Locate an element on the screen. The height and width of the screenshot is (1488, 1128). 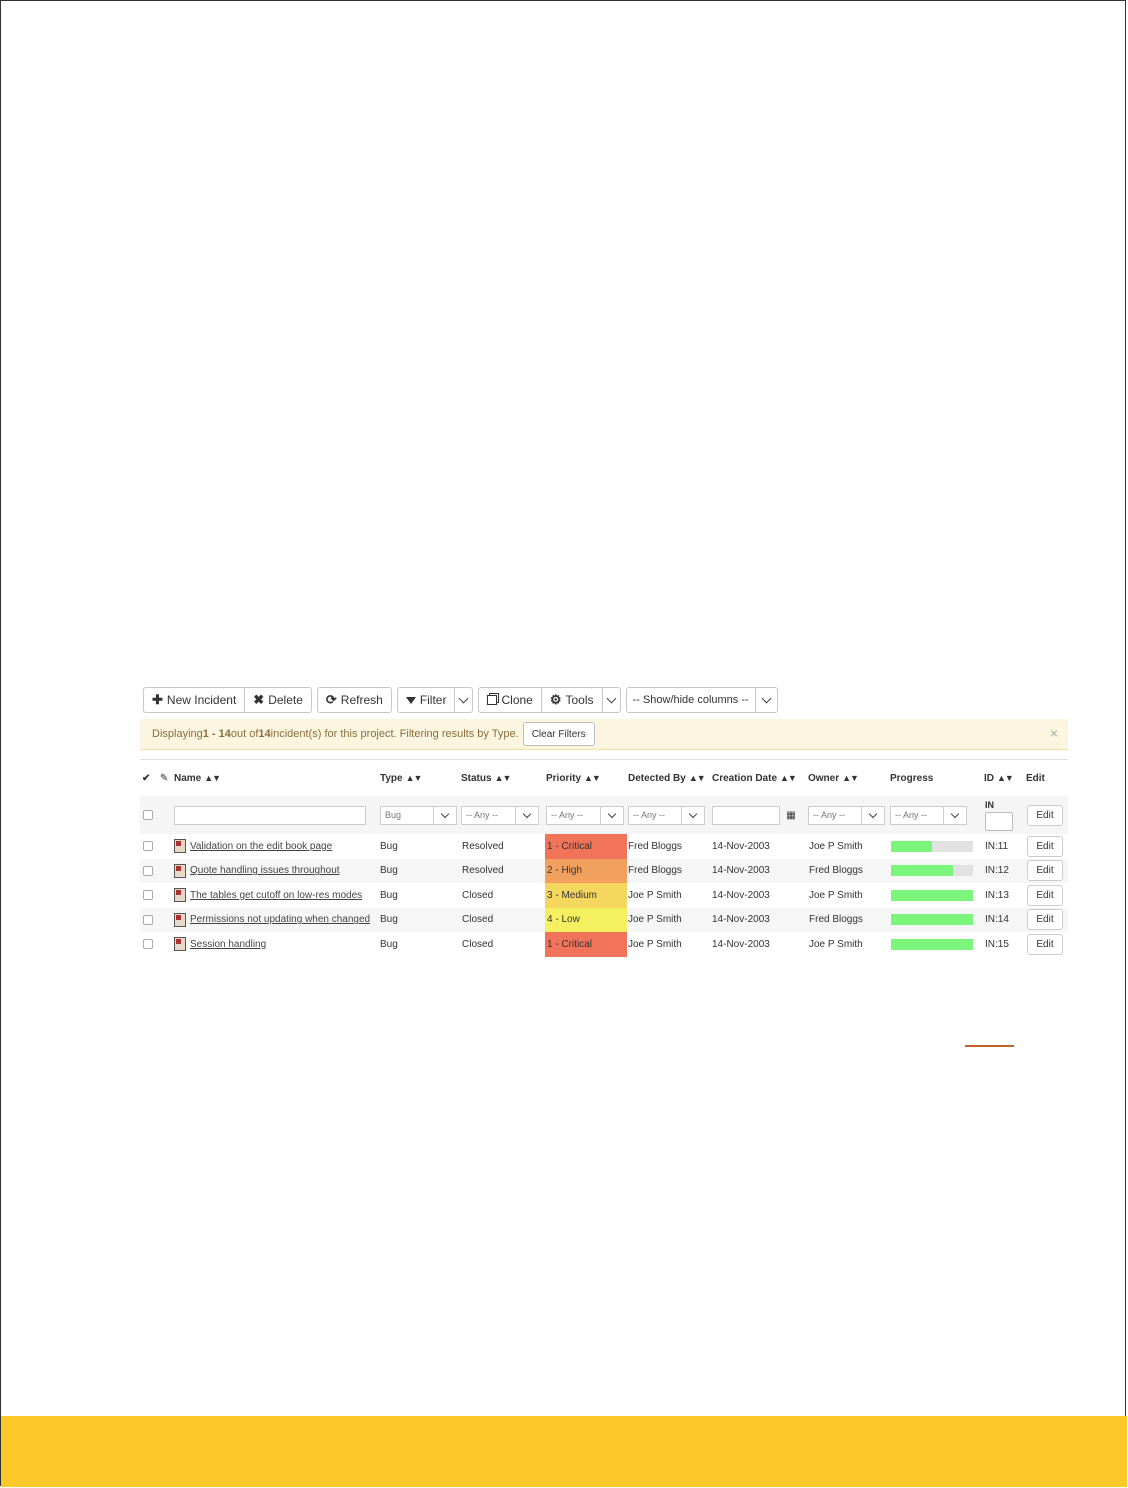
incident-name-link: The tables get cutoff on low-res modes is located at coordinates (276, 895).